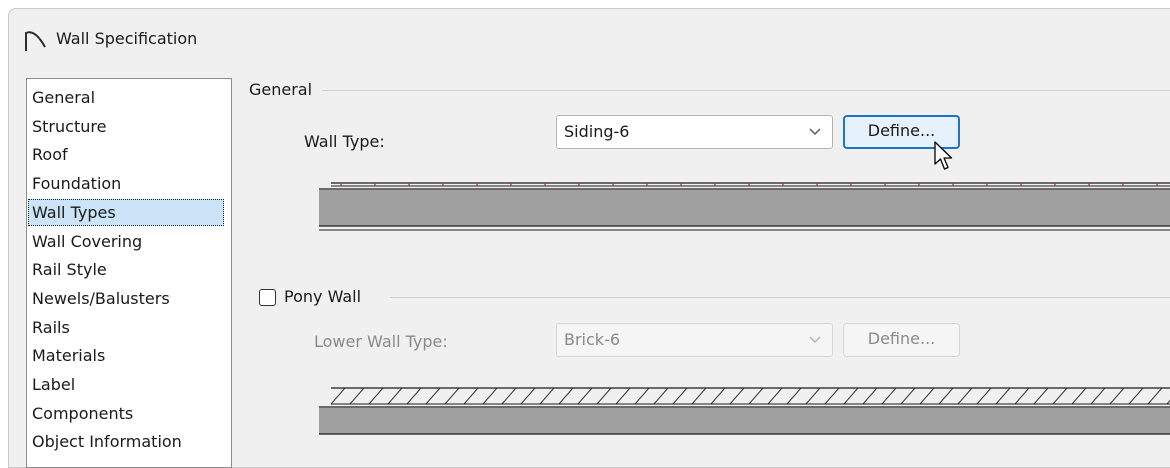 The height and width of the screenshot is (468, 1170). What do you see at coordinates (344, 141) in the screenshot?
I see `wall-type-label: Wall Type:` at bounding box center [344, 141].